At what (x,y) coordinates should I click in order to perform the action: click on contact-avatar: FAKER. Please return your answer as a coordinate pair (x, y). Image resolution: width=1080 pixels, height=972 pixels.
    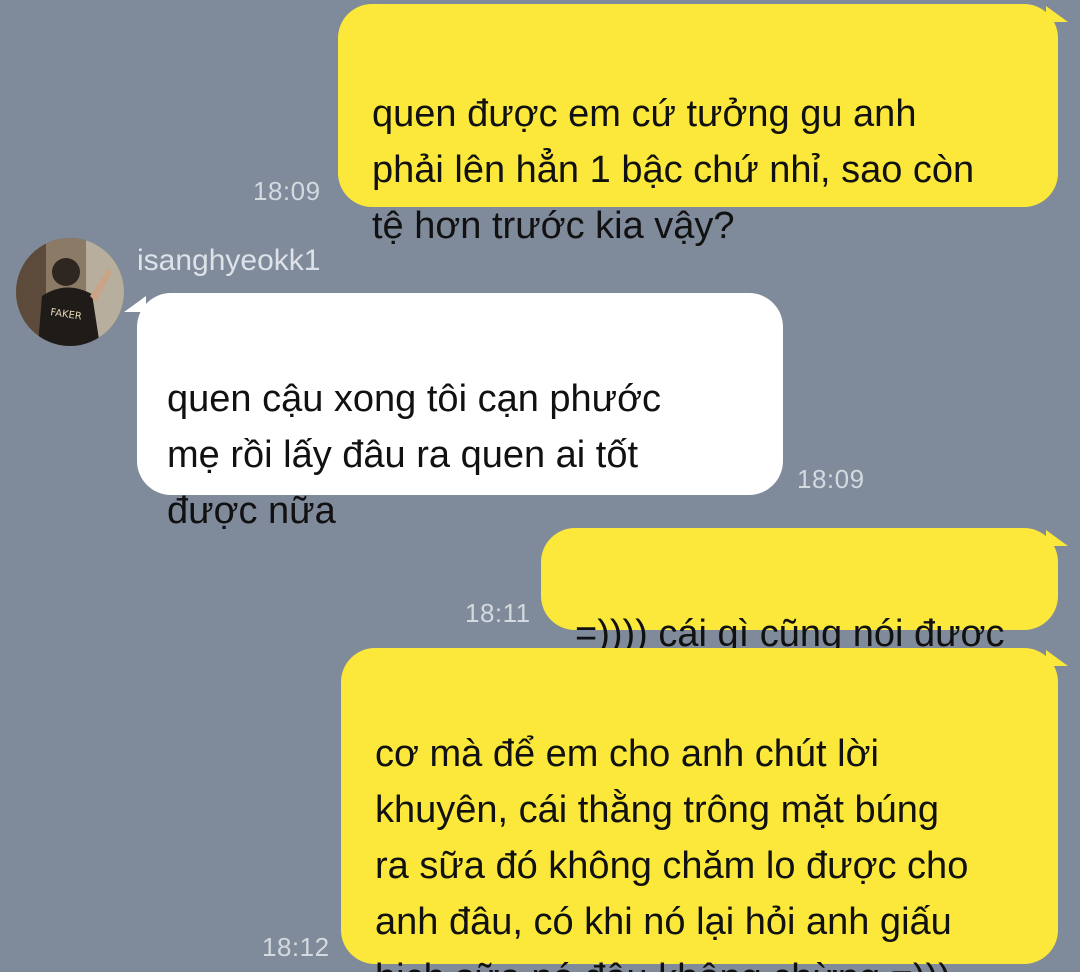
    Looking at the image, I should click on (70, 292).